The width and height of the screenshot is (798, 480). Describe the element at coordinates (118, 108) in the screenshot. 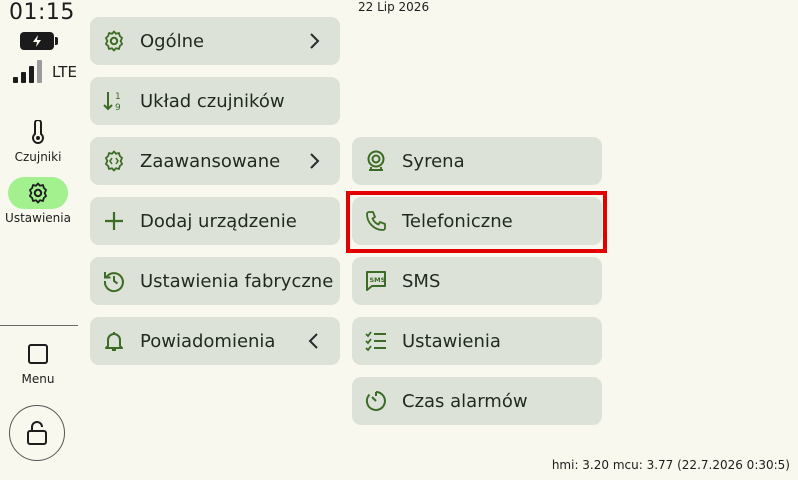

I see `svg-text: 9` at that location.